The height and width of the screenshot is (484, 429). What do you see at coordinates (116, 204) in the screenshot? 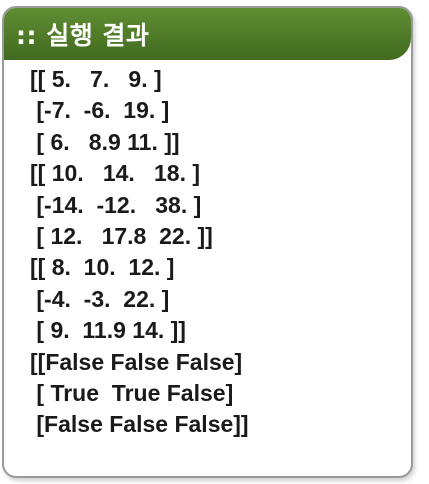
I see `output-line: [-14. -12. 38. ]` at bounding box center [116, 204].